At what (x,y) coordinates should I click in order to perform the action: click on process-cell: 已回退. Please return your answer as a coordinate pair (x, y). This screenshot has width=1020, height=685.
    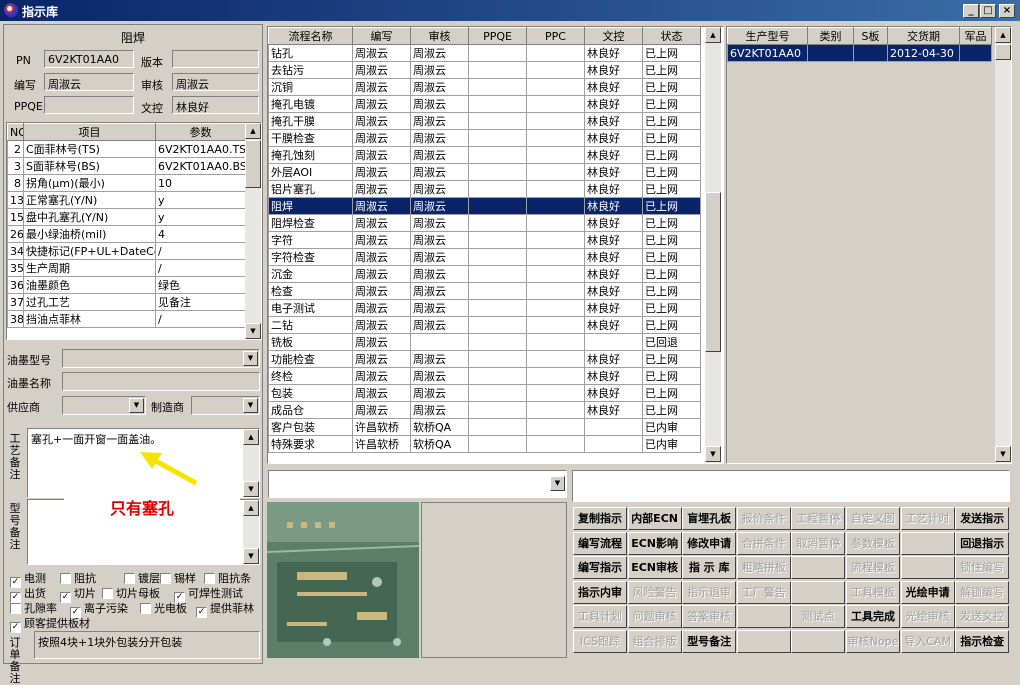
    Looking at the image, I should click on (671, 342).